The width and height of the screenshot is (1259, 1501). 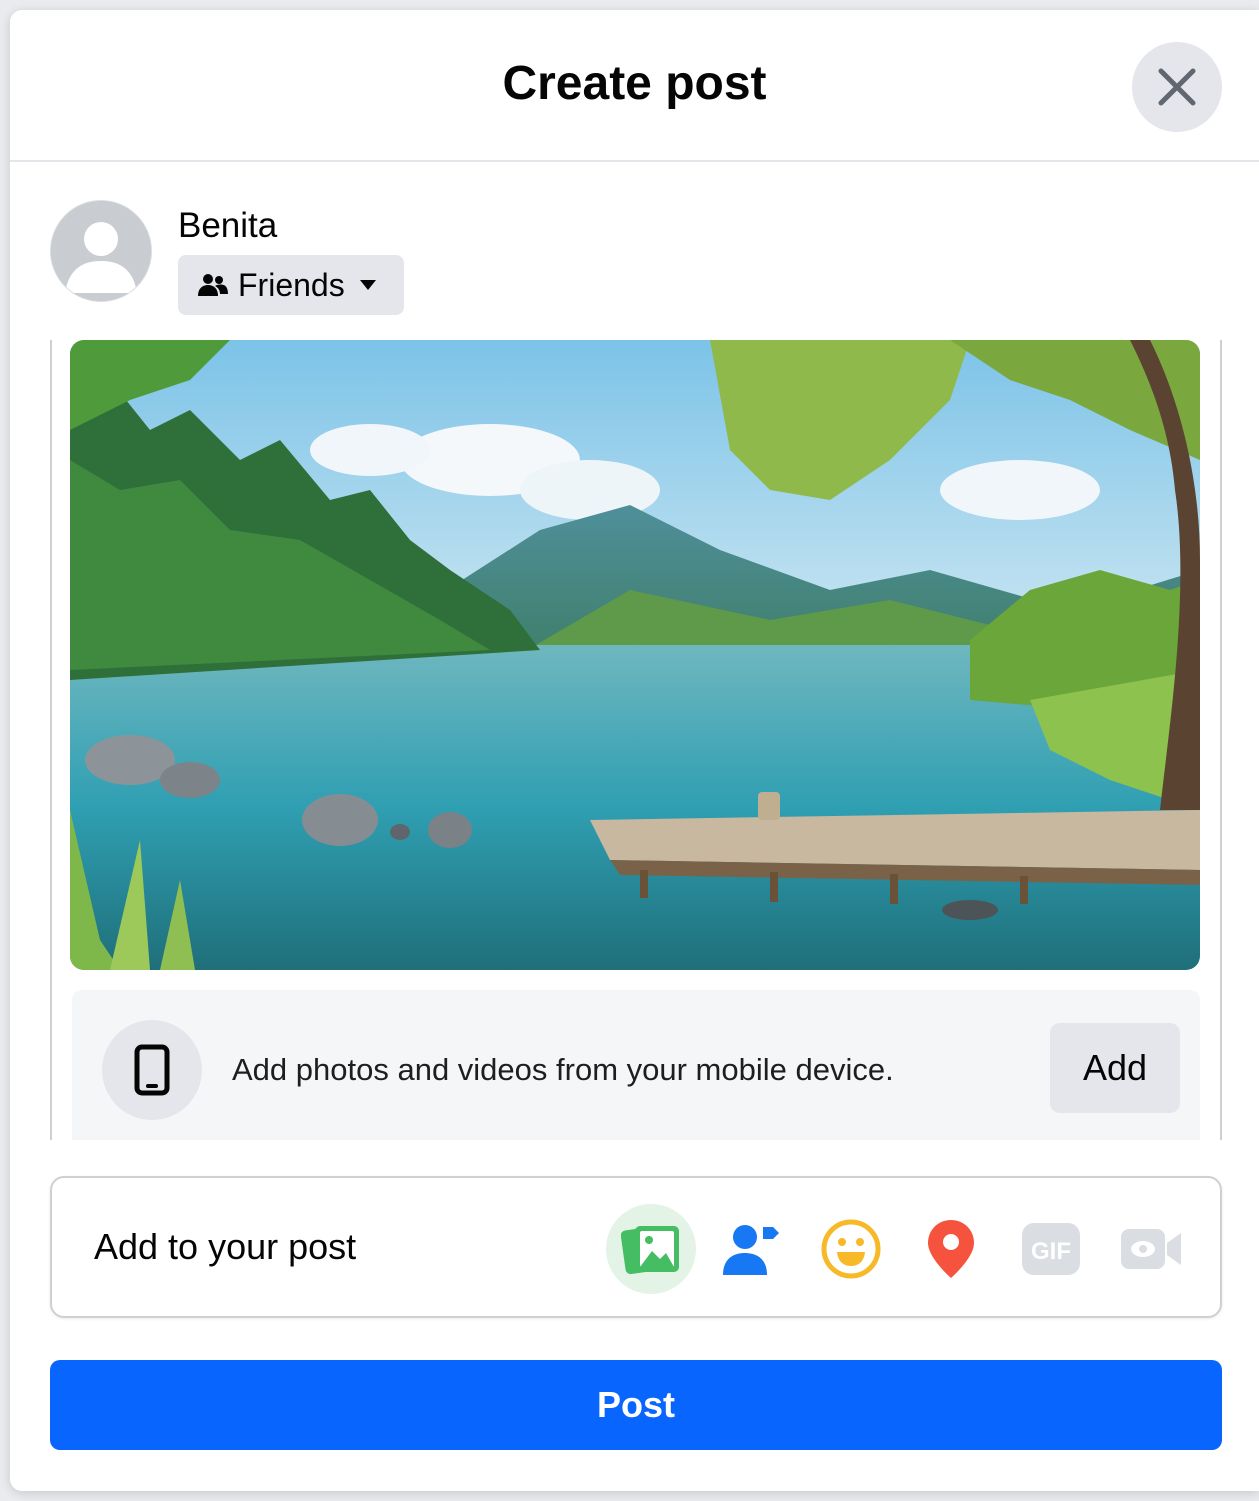 I want to click on audience-selector-button: Friends, so click(x=291, y=285).